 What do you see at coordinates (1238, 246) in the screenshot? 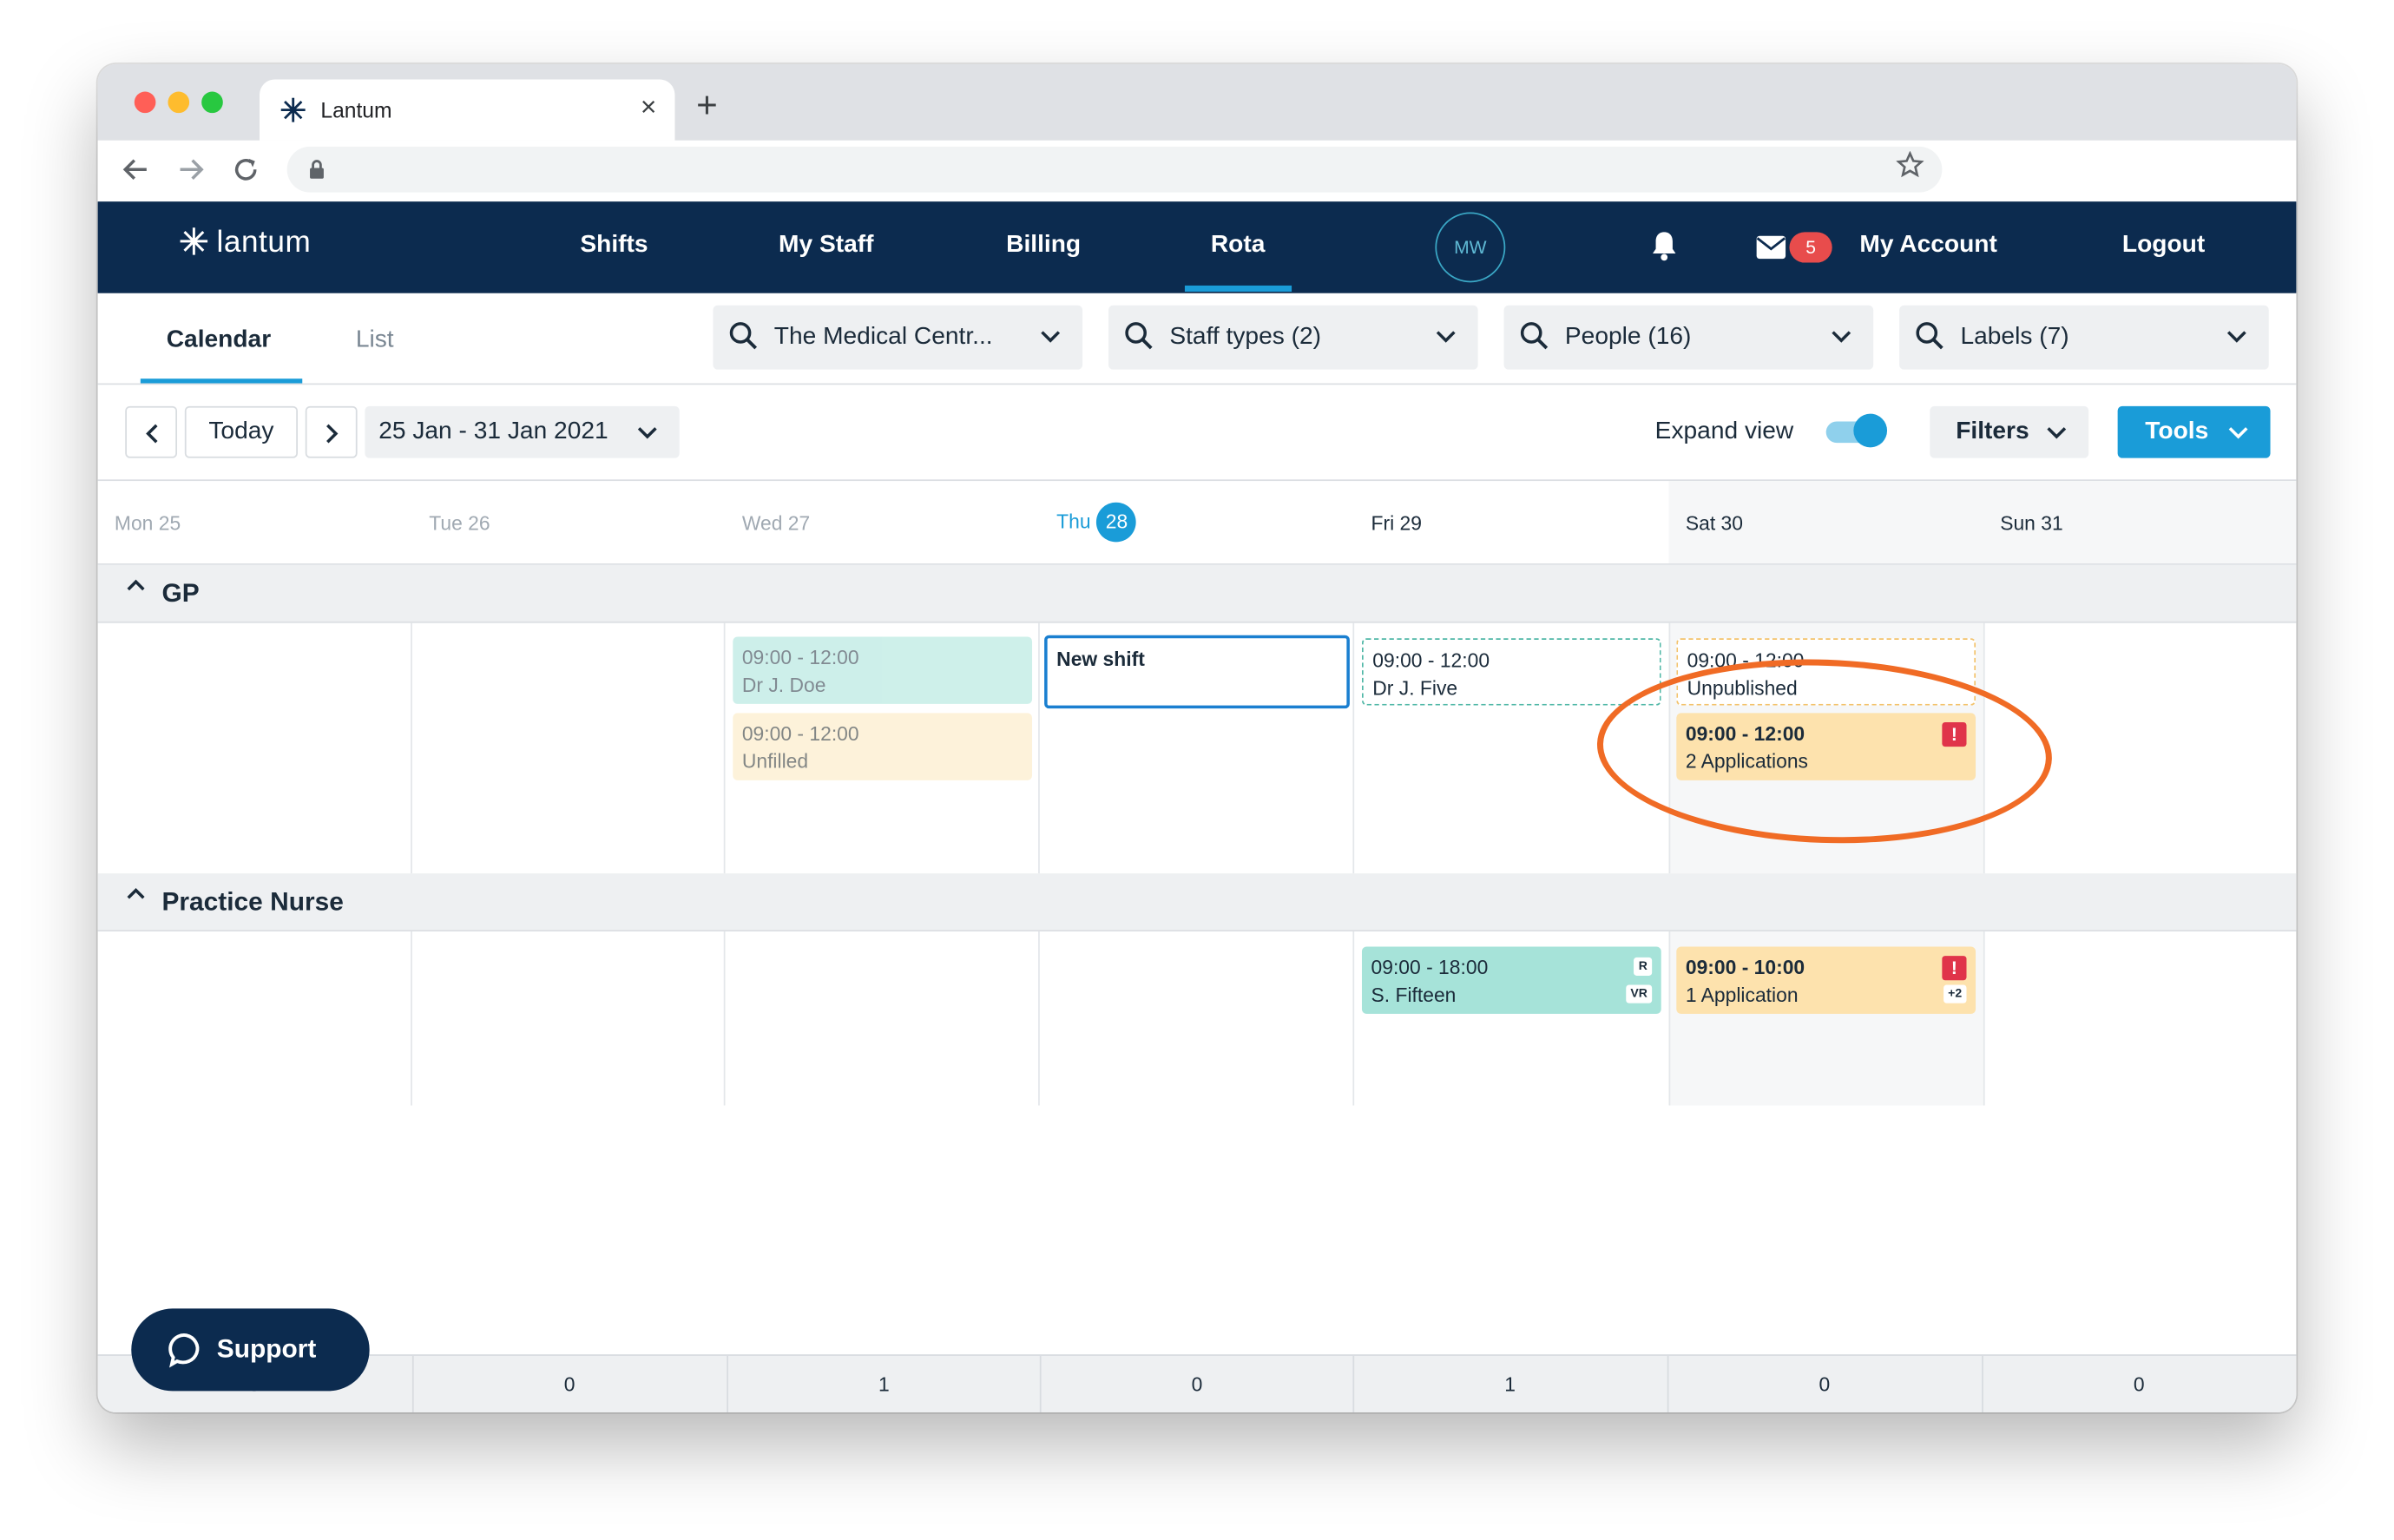
I see `nav-rota: Rota` at bounding box center [1238, 246].